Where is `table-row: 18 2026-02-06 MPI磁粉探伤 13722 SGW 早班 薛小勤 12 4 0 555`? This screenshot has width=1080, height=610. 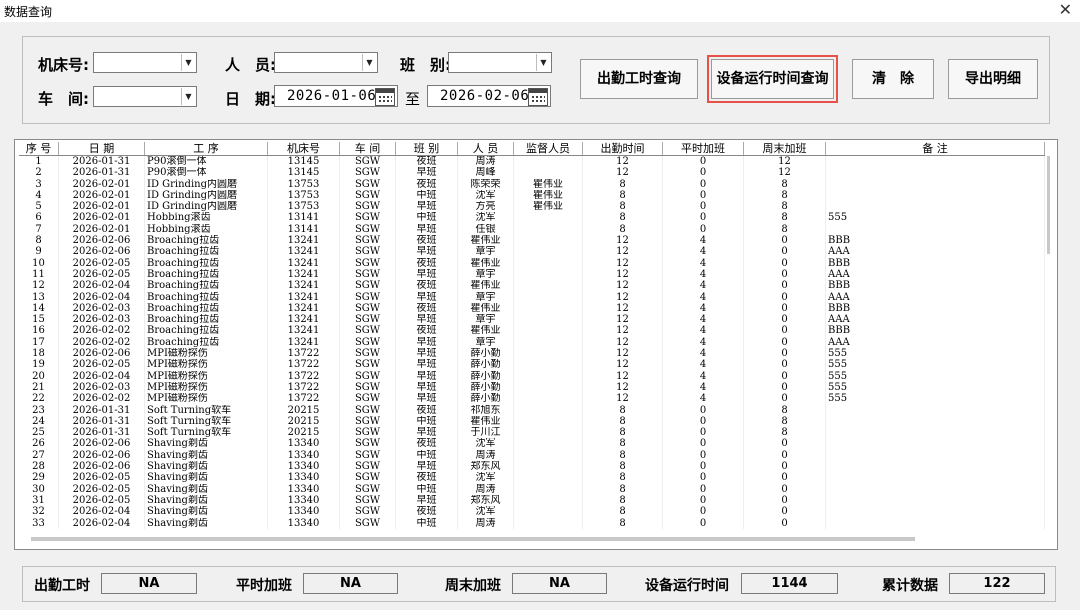 table-row: 18 2026-02-06 MPI磁粉探伤 13722 SGW 早班 薛小勤 12 4 0 555 is located at coordinates (532, 354).